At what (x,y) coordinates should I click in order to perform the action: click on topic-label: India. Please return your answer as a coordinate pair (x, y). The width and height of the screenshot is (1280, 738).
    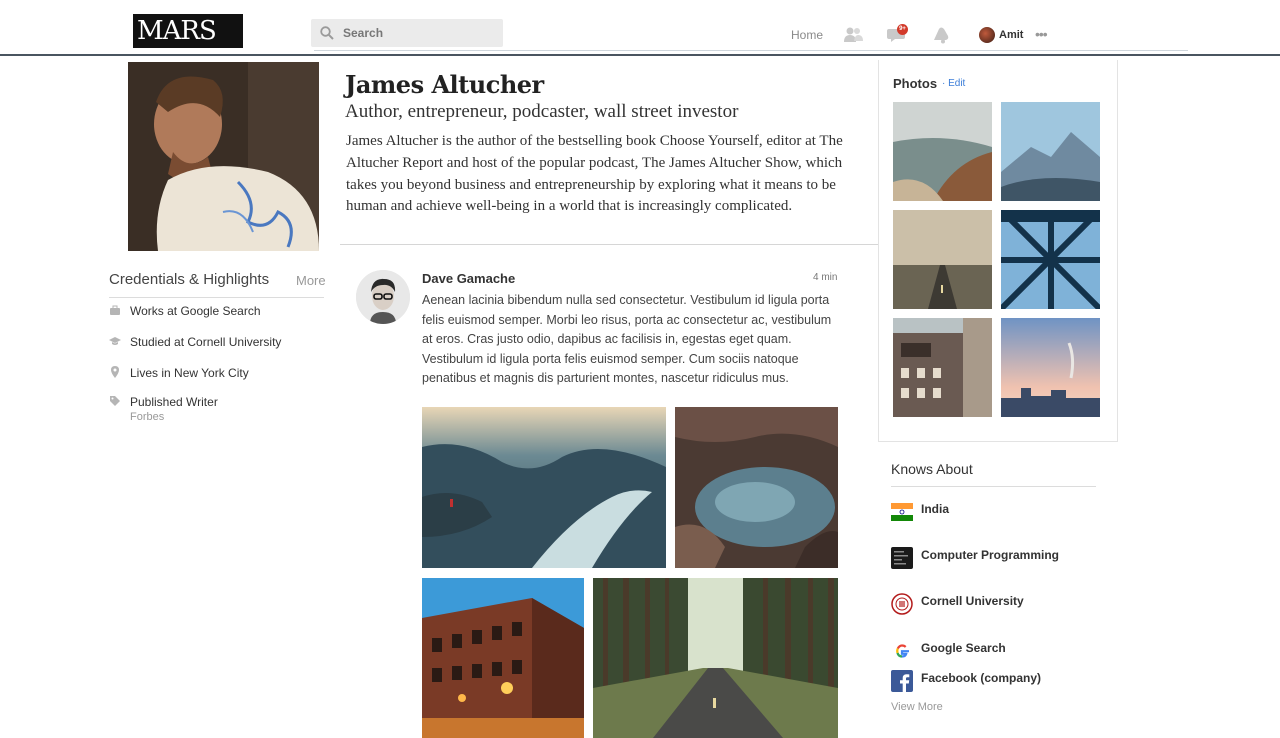
    Looking at the image, I should click on (935, 509).